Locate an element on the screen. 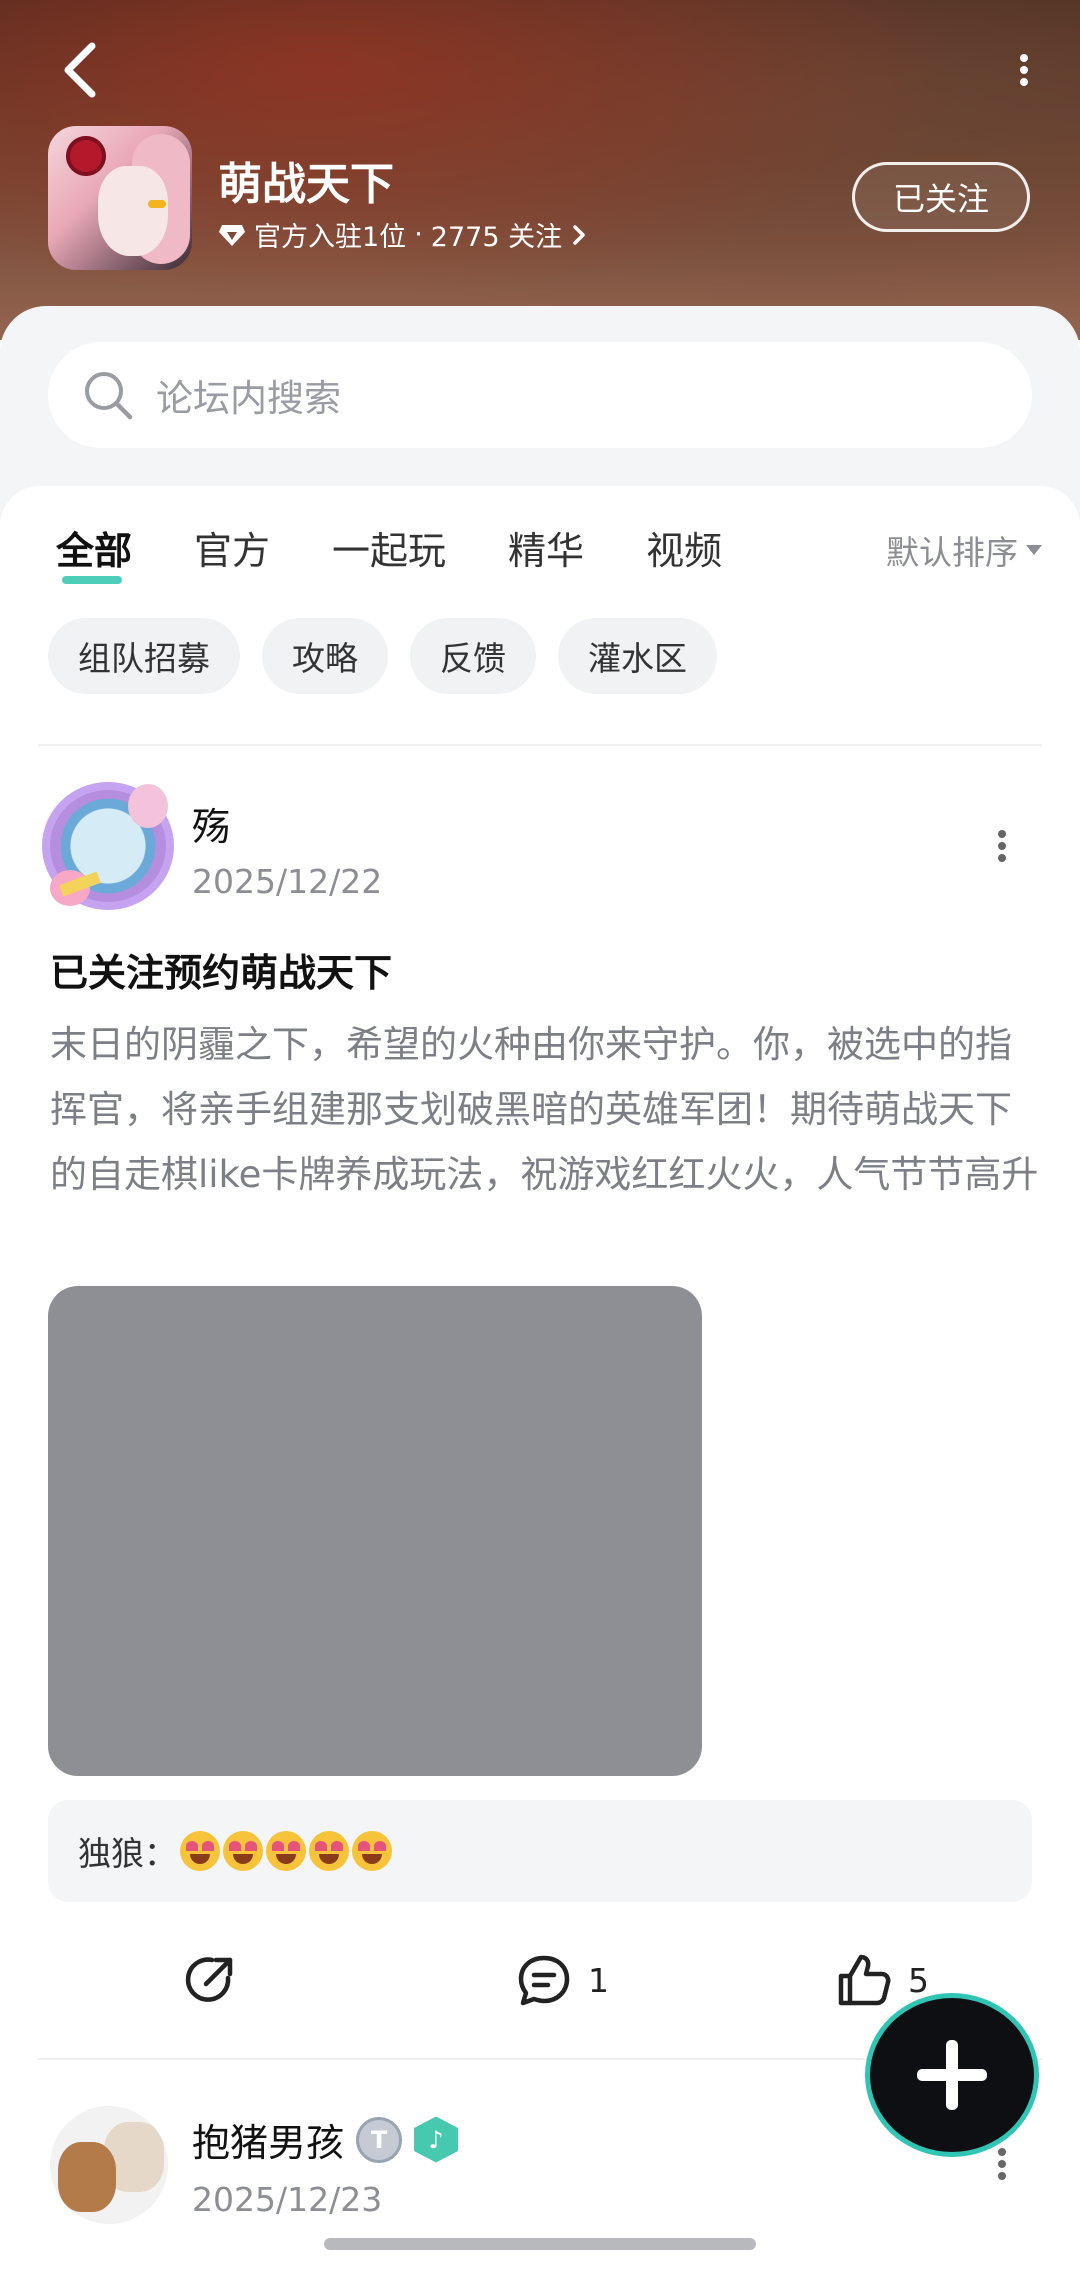 Image resolution: width=1080 pixels, height=2273 pixels. search-placeholder: 论坛内搜索 is located at coordinates (248, 398).